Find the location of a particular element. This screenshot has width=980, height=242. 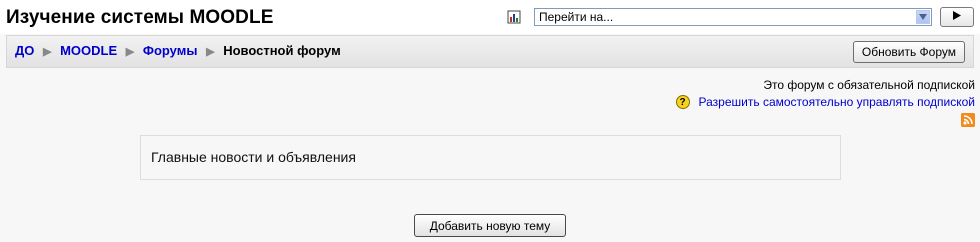

play-arrow-icon is located at coordinates (957, 17).